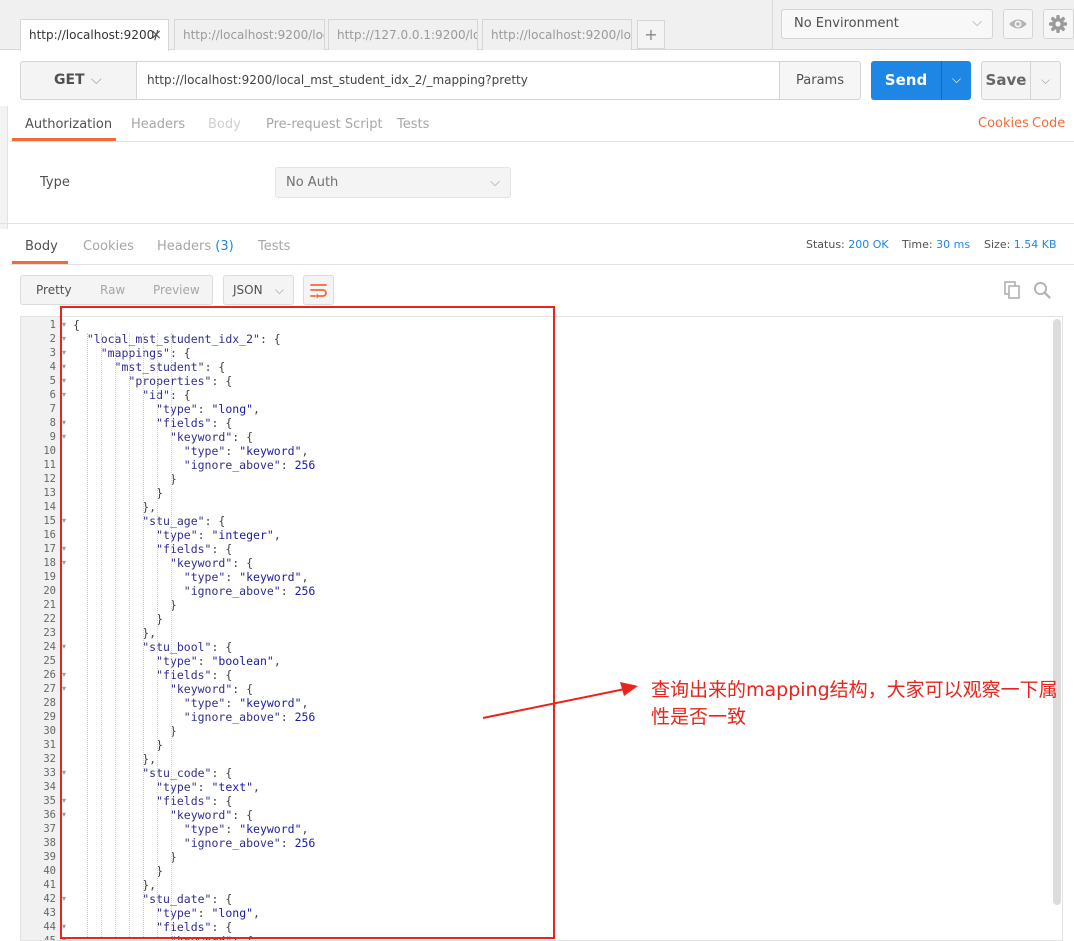 The height and width of the screenshot is (941, 1074). Describe the element at coordinates (1035, 244) in the screenshot. I see `size-value: 1.54 KB` at that location.